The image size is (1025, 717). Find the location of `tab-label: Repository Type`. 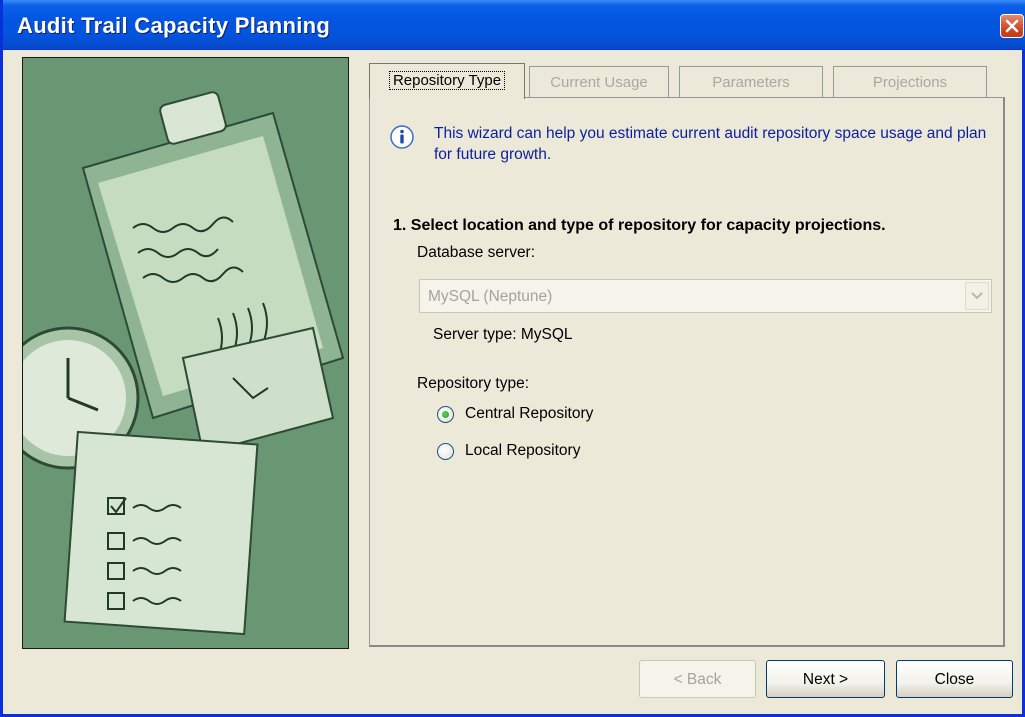

tab-label: Repository Type is located at coordinates (447, 80).